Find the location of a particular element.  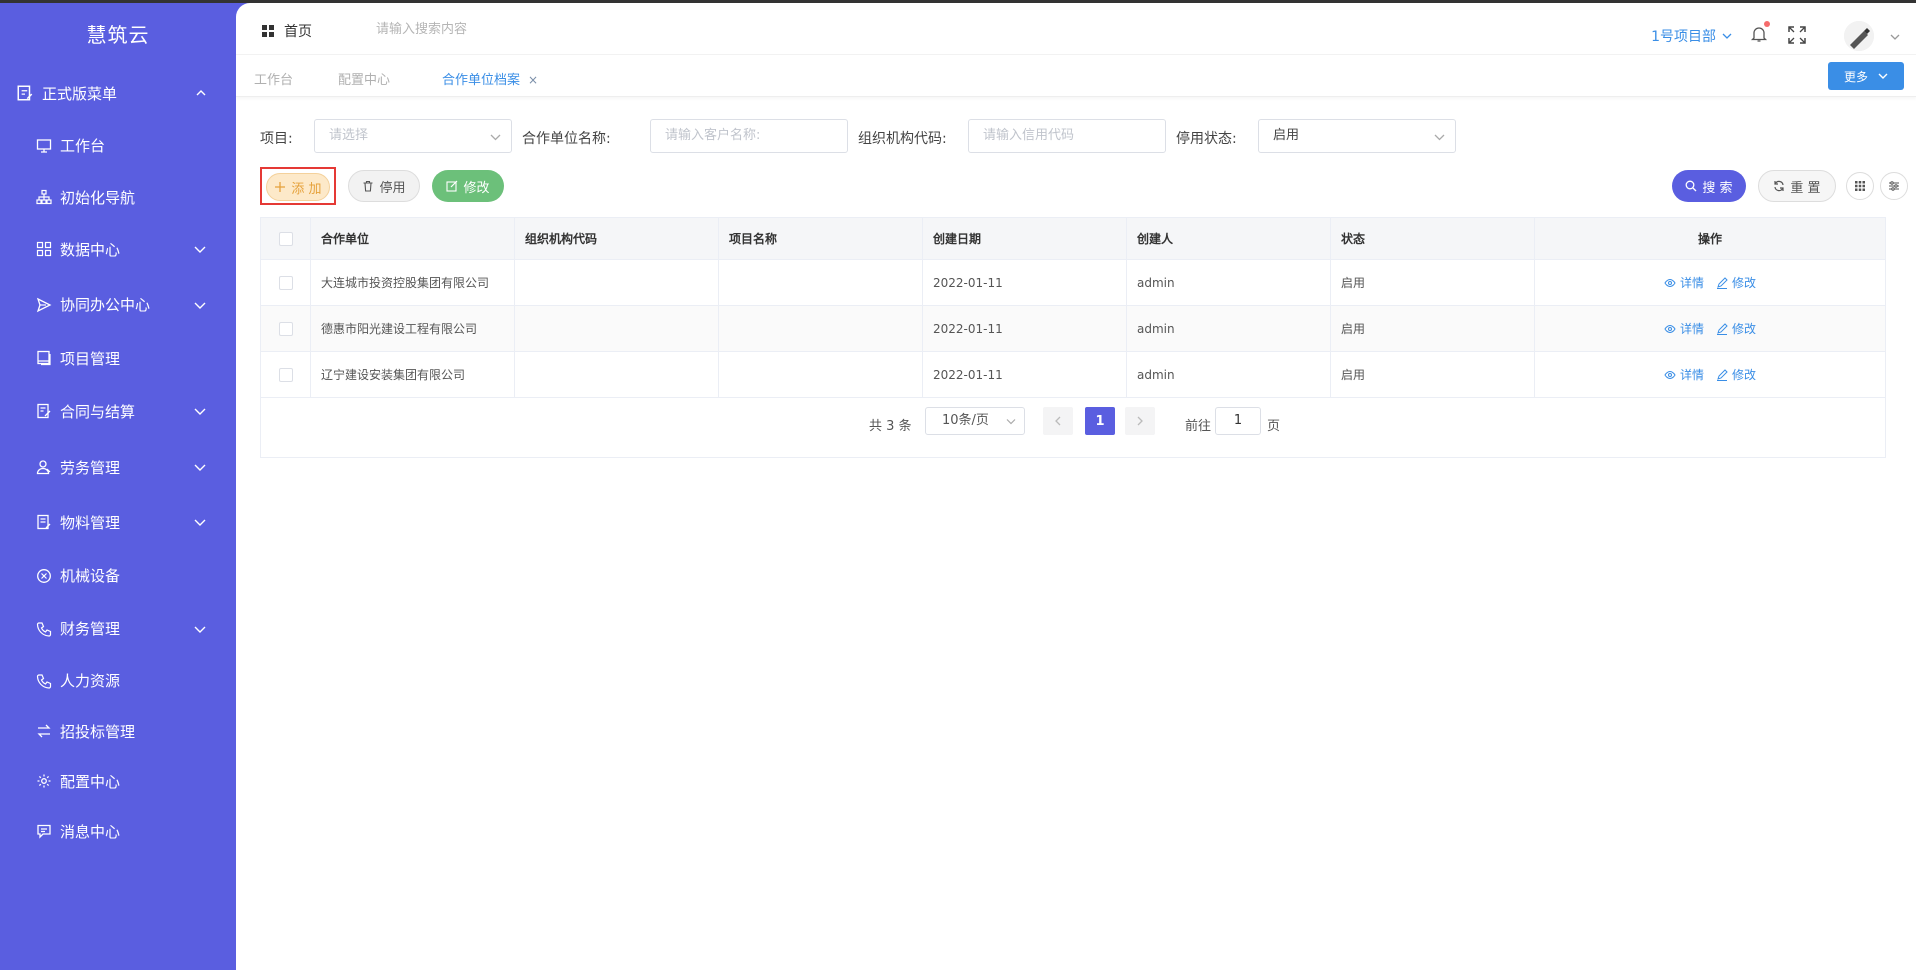

sidebar-item-init-nav: 初始化导航 is located at coordinates (118, 197).